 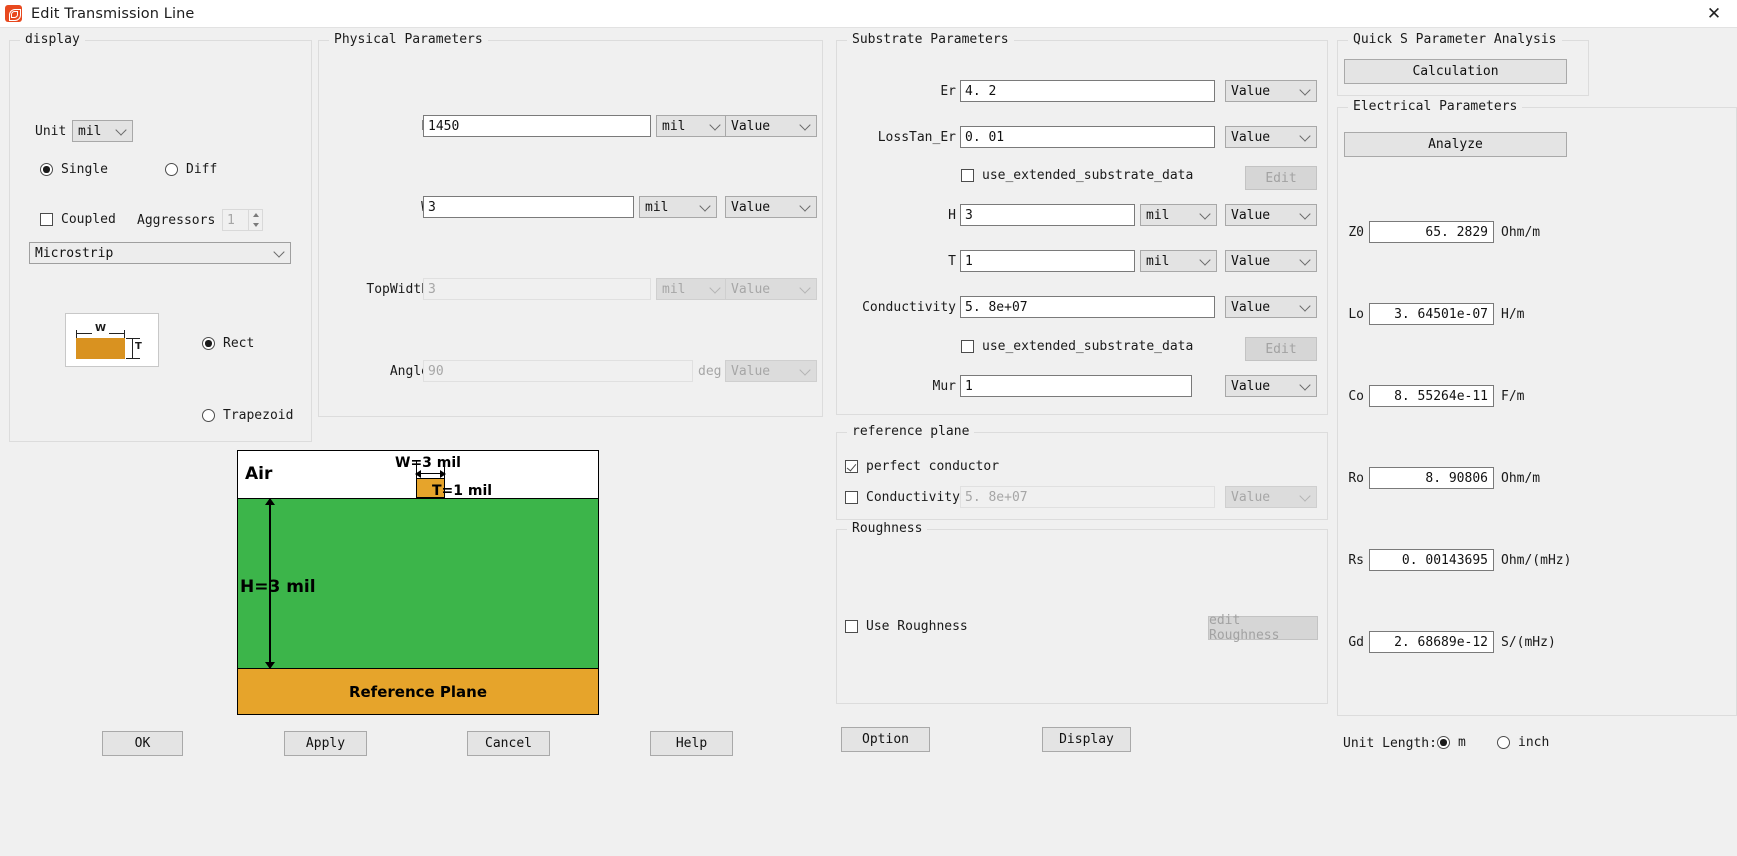 What do you see at coordinates (1086, 739) in the screenshot?
I see `display-button: Display` at bounding box center [1086, 739].